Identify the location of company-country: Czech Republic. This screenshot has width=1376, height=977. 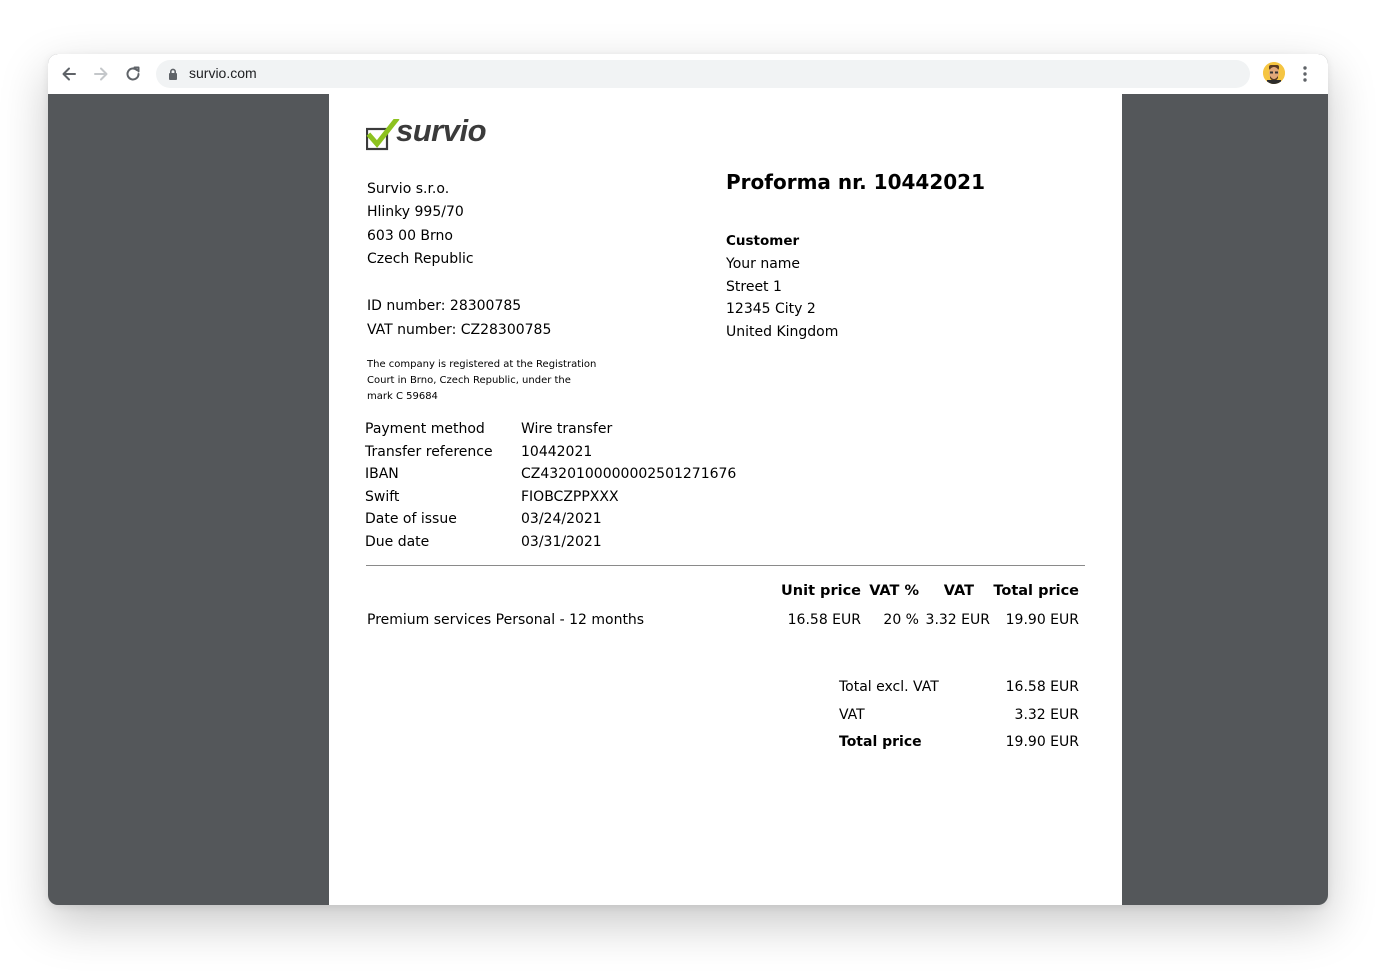
(420, 259).